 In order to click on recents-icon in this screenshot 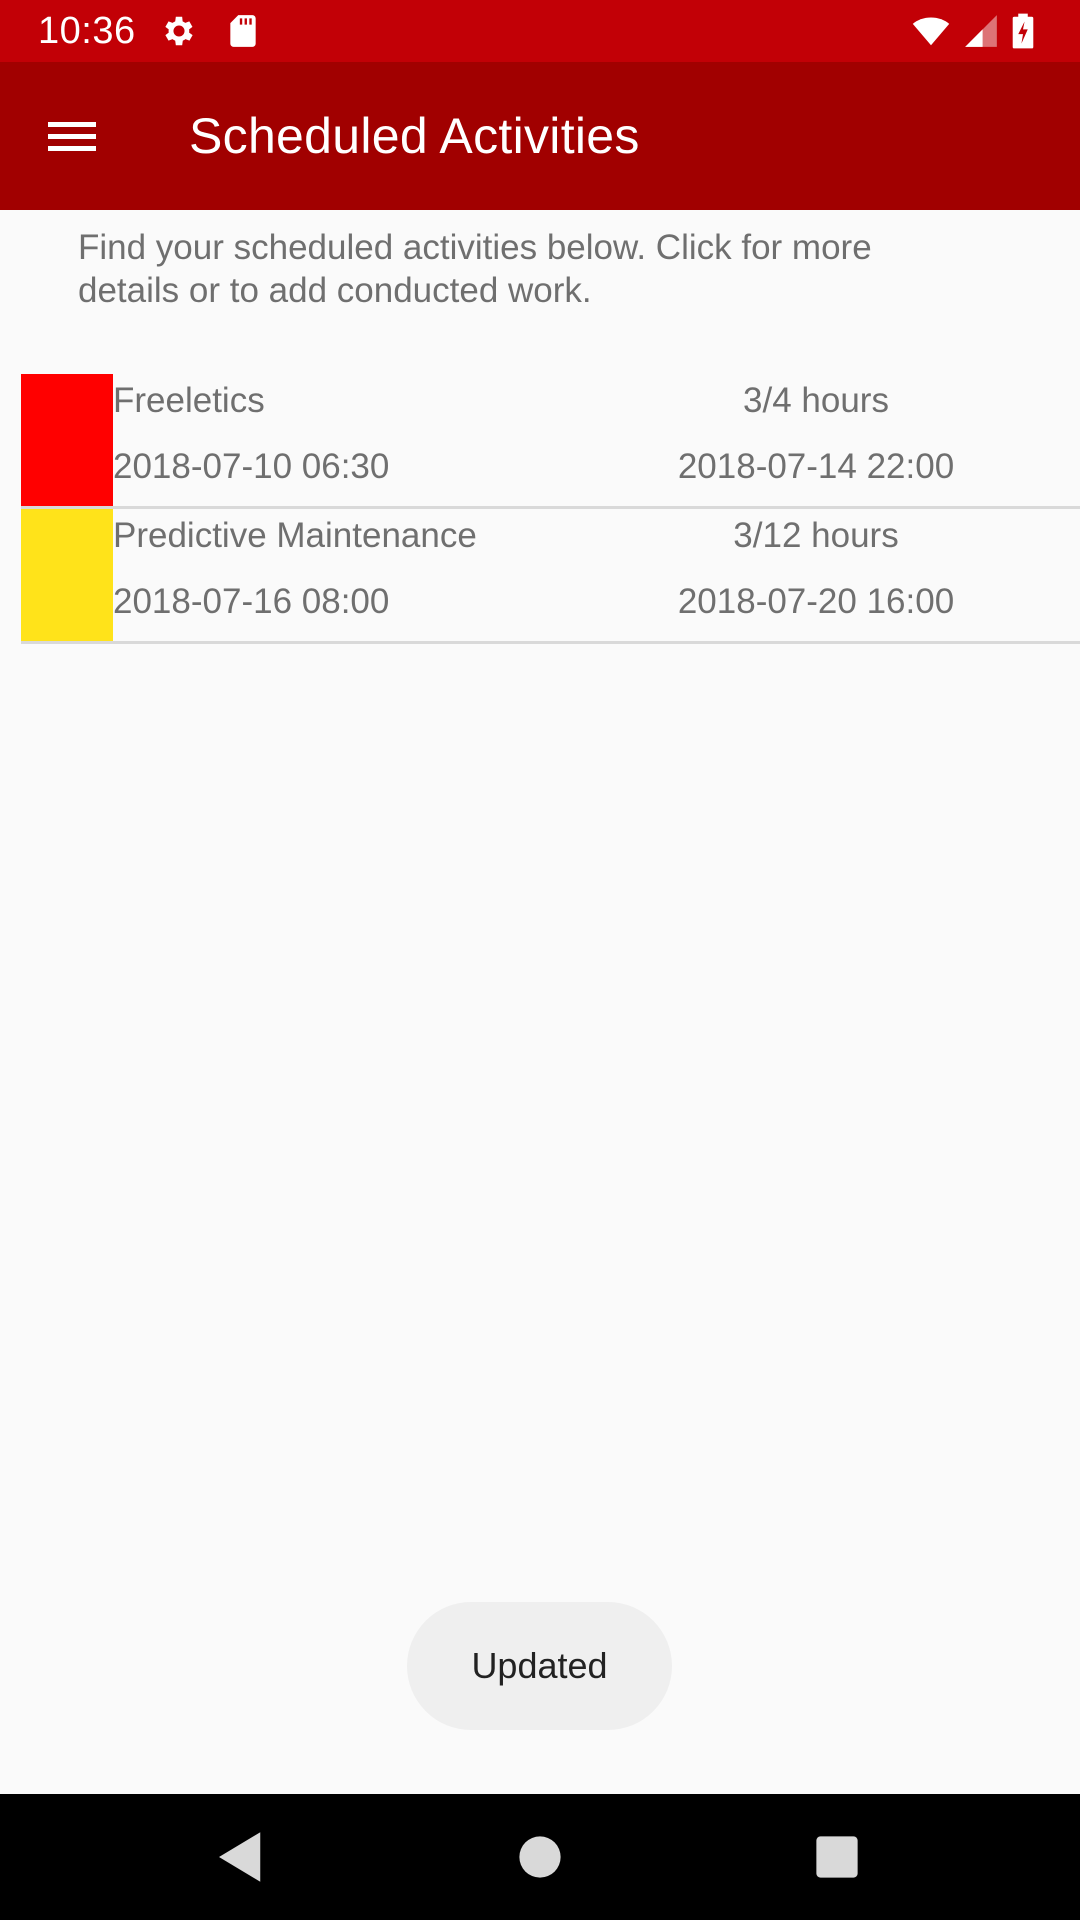, I will do `click(837, 1857)`.